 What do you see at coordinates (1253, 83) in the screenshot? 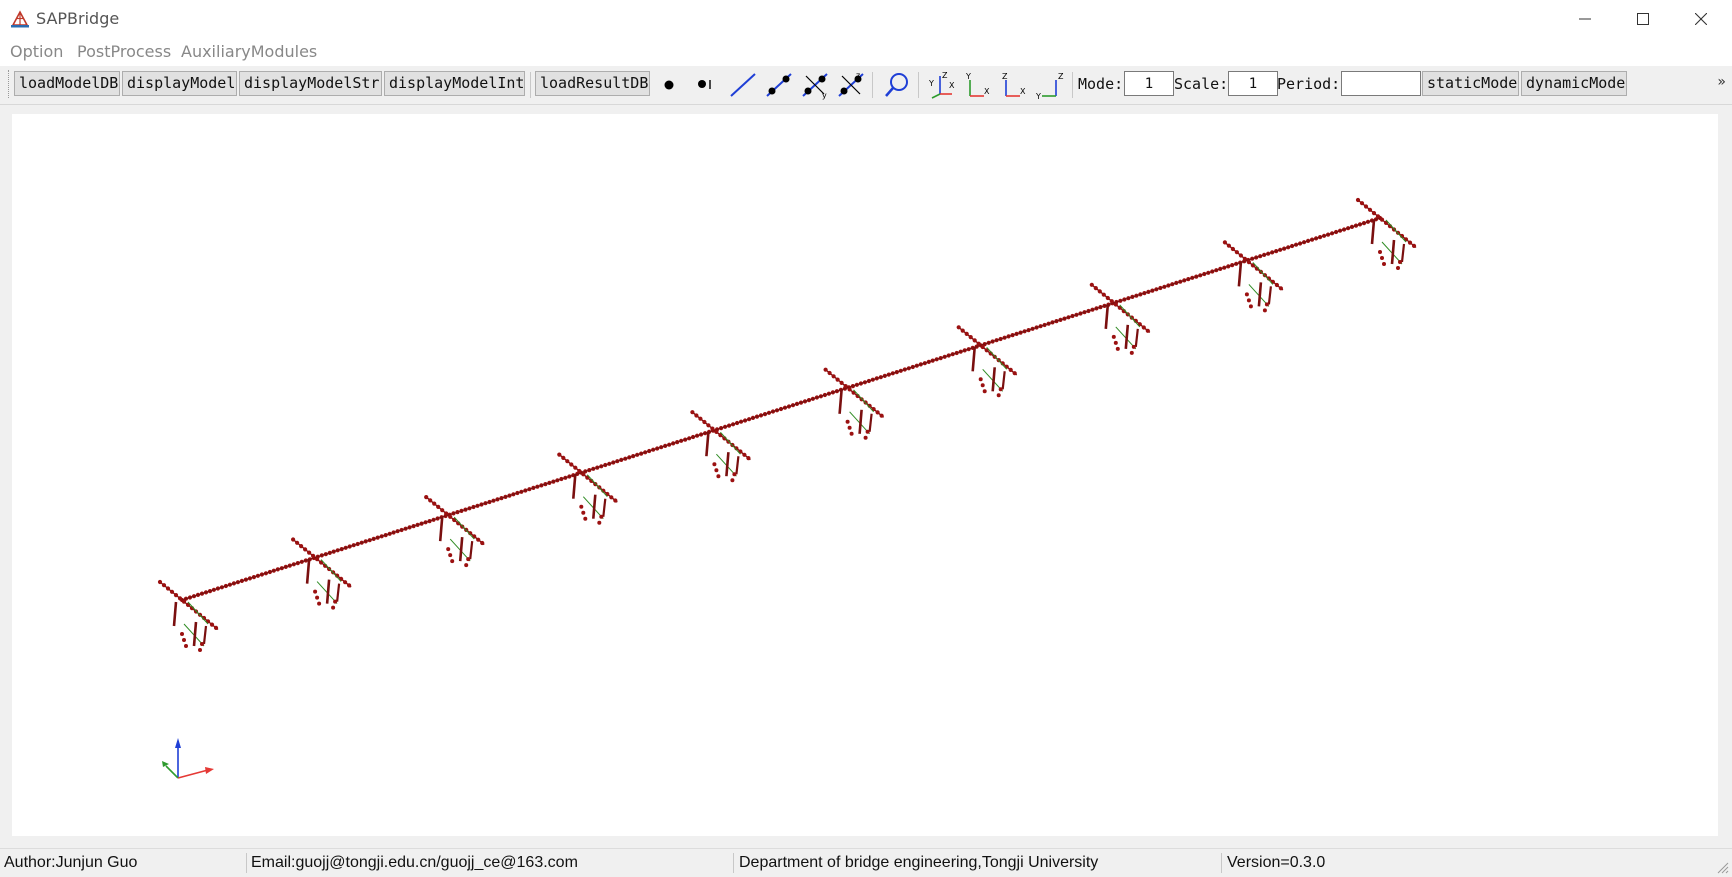
I see `scale-input` at bounding box center [1253, 83].